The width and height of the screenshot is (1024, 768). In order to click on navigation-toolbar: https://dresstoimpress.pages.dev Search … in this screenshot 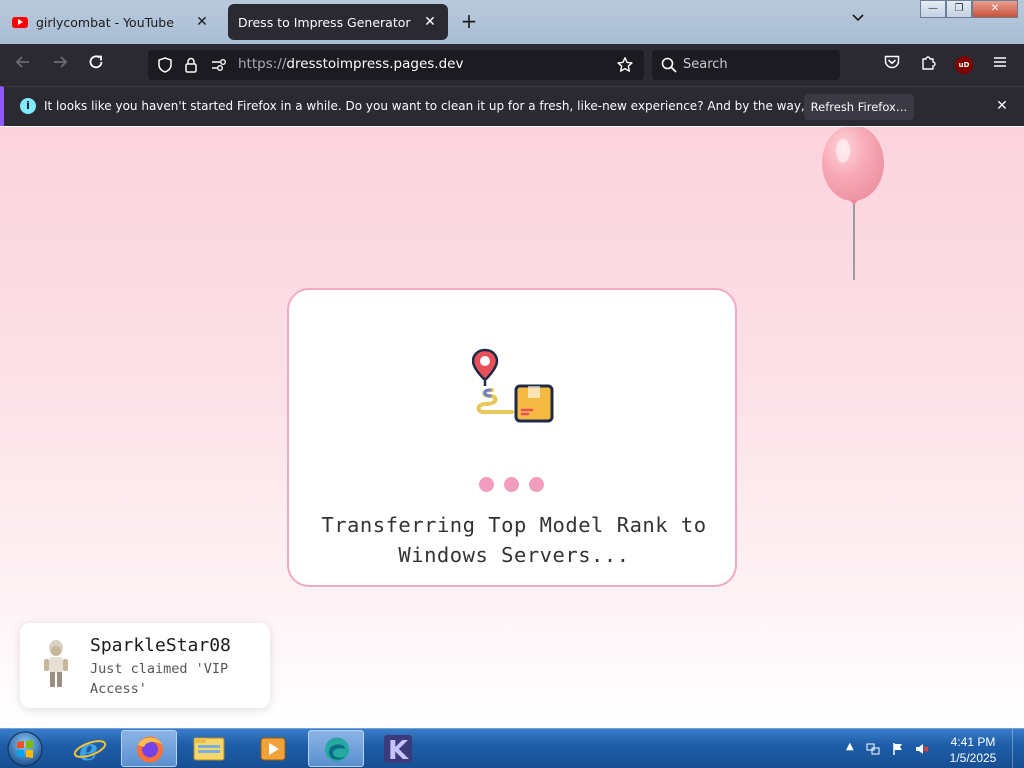, I will do `click(512, 65)`.